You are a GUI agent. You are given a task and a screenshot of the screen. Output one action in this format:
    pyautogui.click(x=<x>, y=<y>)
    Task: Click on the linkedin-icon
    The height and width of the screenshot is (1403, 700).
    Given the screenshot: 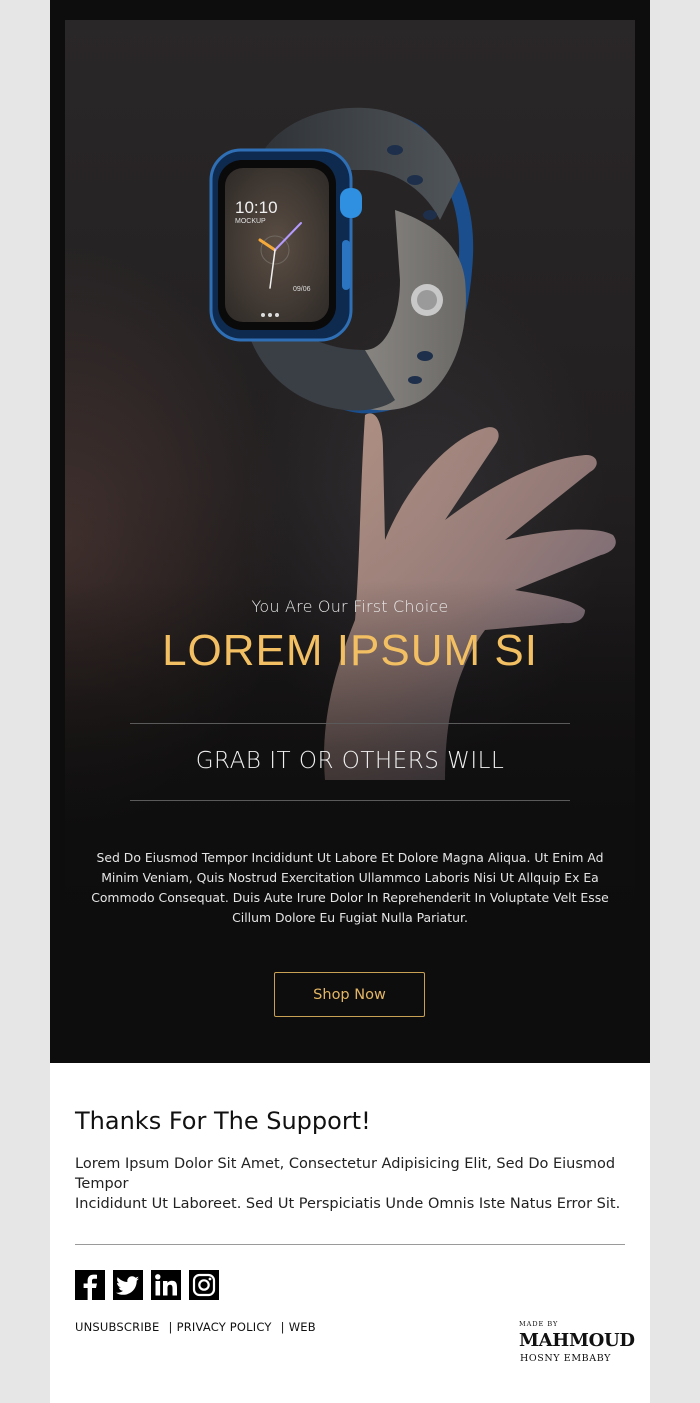 What is the action you would take?
    pyautogui.click(x=166, y=1285)
    